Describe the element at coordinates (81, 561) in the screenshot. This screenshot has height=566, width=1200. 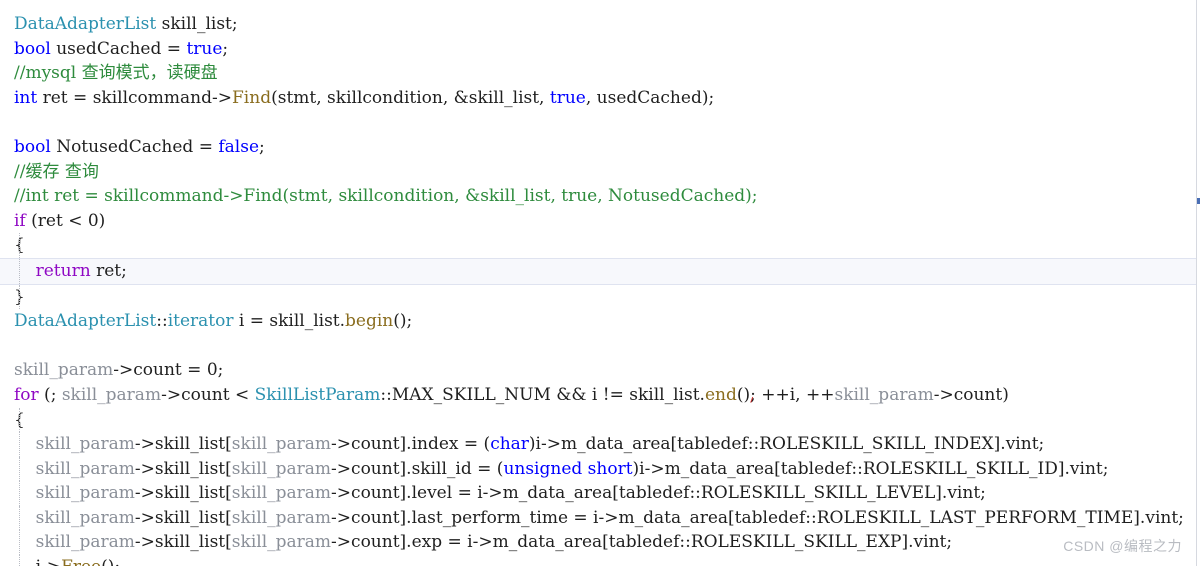
I see `code-token: Free` at that location.